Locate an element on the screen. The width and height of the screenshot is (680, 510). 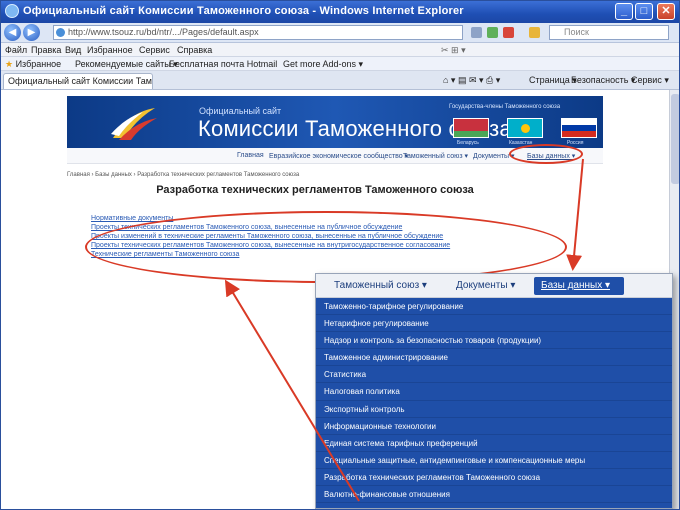
menu-item-tariff-regulation: Таможенно-тарифное регулирование is located at coordinates (494, 307).